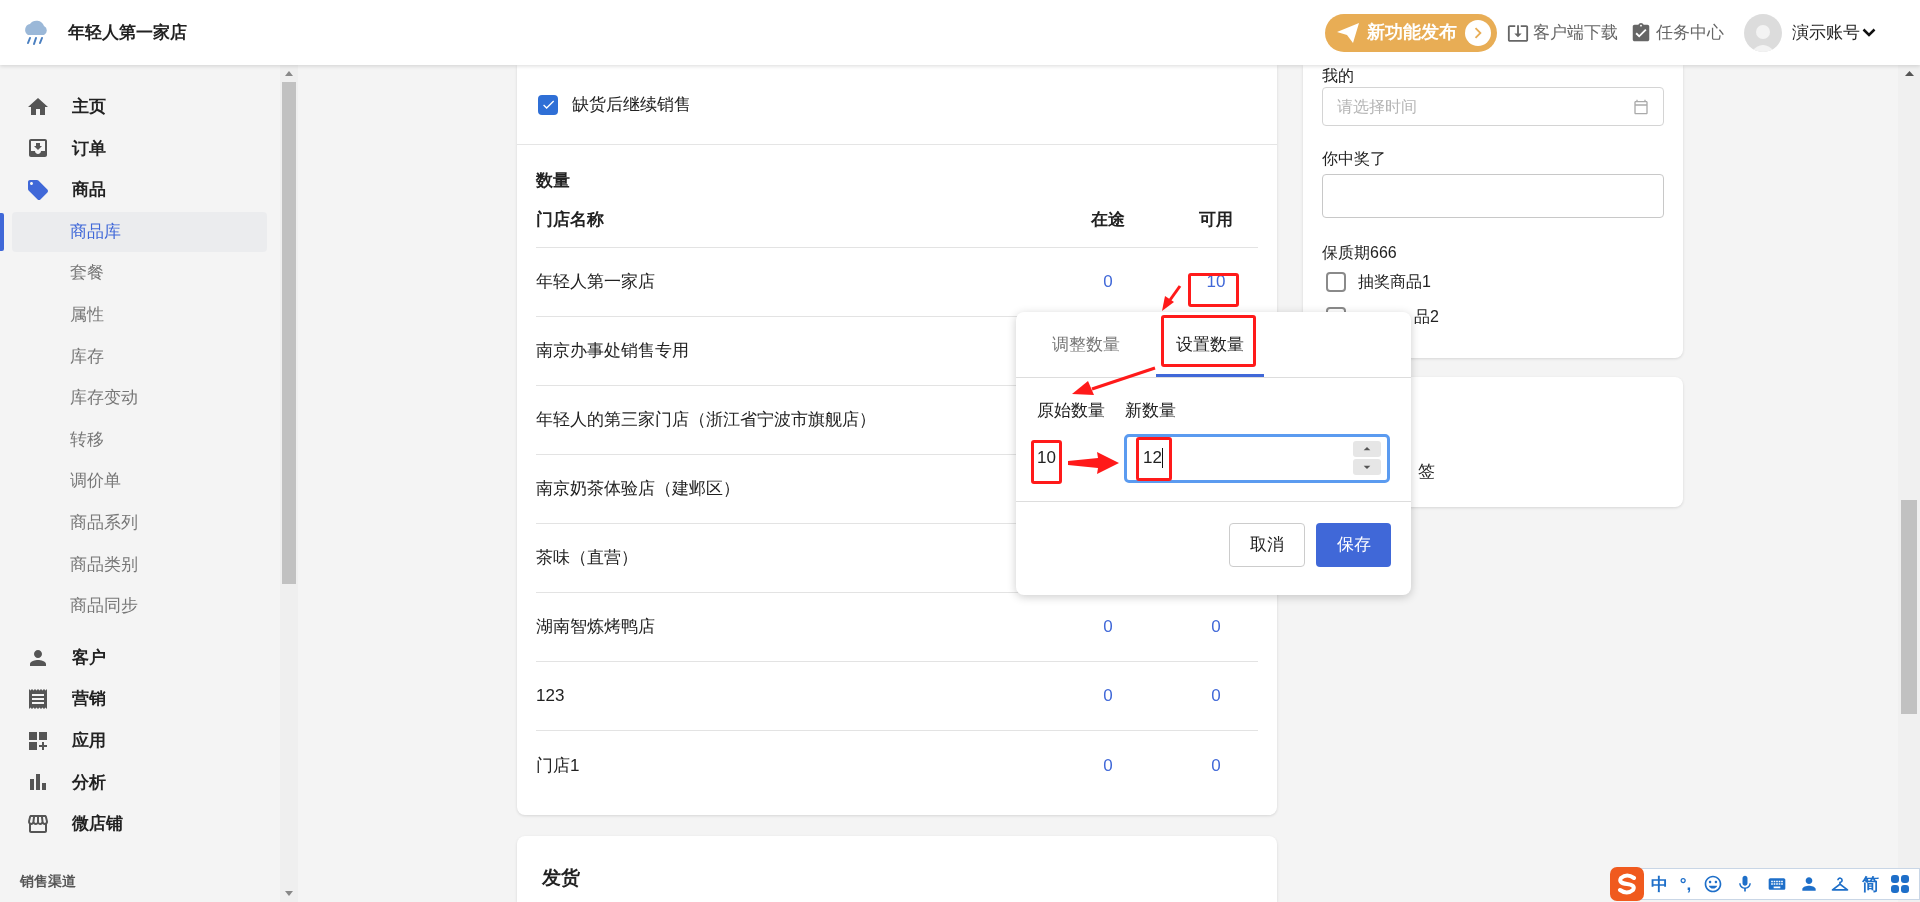  Describe the element at coordinates (1210, 344) in the screenshot. I see `tab: 设置数量` at that location.